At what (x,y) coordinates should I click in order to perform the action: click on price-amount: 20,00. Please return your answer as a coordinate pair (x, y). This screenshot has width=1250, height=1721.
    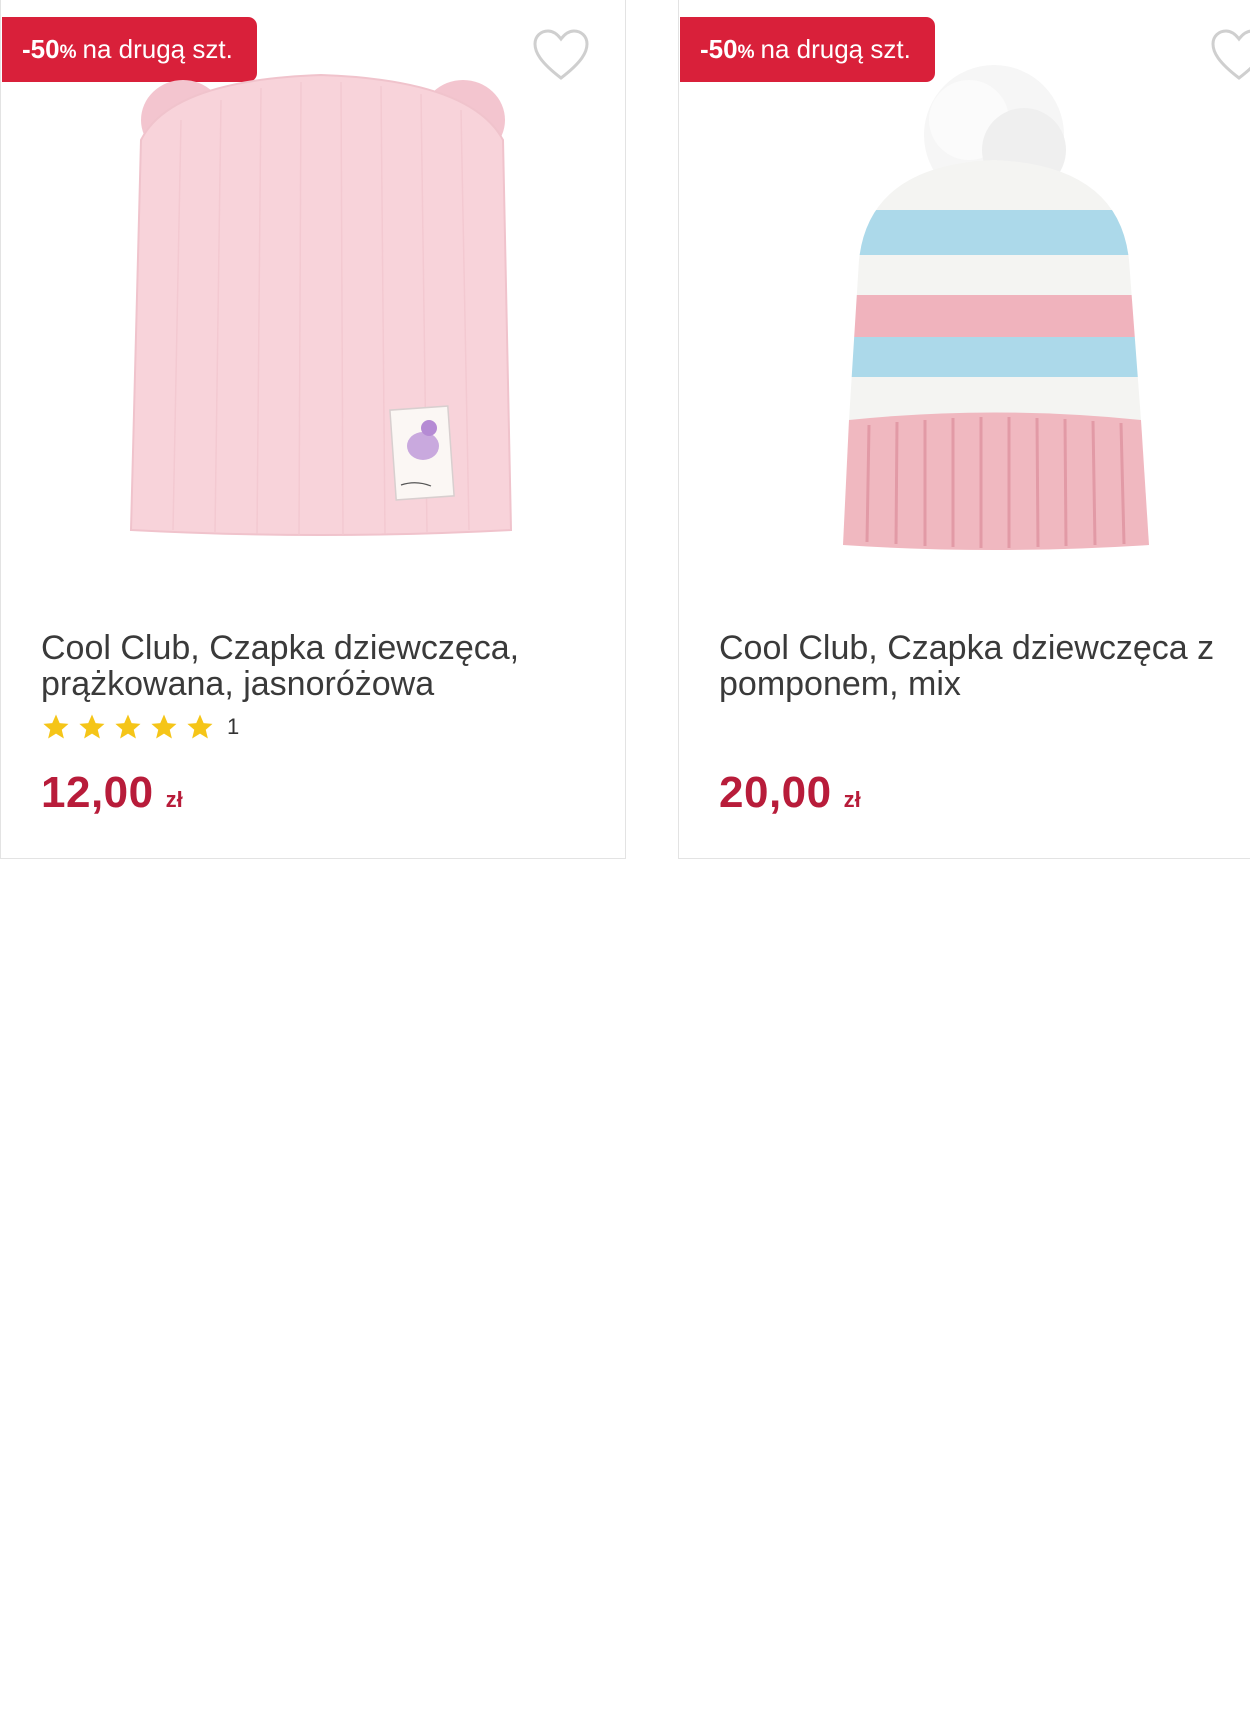
    Looking at the image, I should click on (775, 792).